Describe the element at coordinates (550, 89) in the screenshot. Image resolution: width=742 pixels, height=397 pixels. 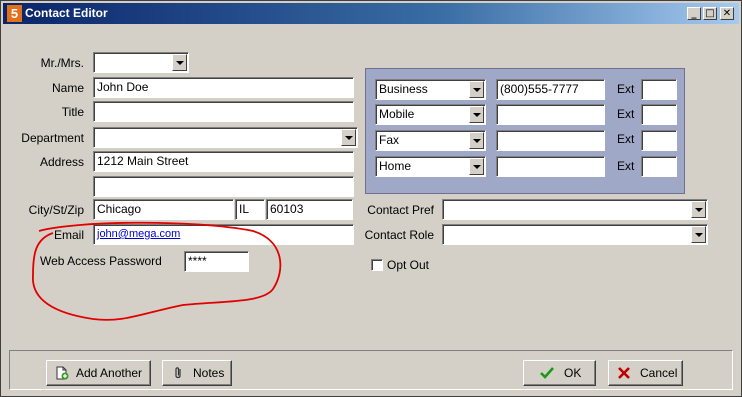
I see `phone-number-field-1: (800)555-7777` at that location.